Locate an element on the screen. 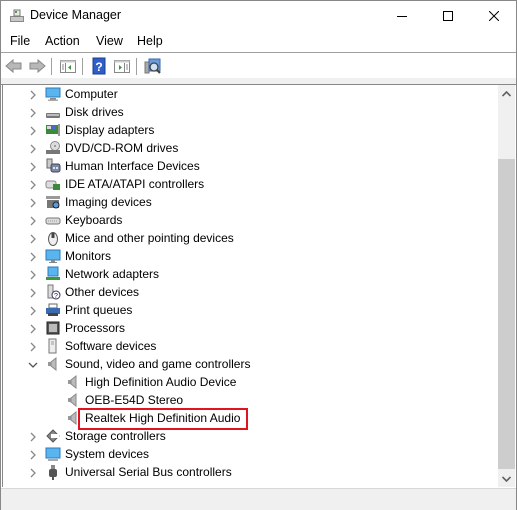  scroll-thumb is located at coordinates (506, 314).